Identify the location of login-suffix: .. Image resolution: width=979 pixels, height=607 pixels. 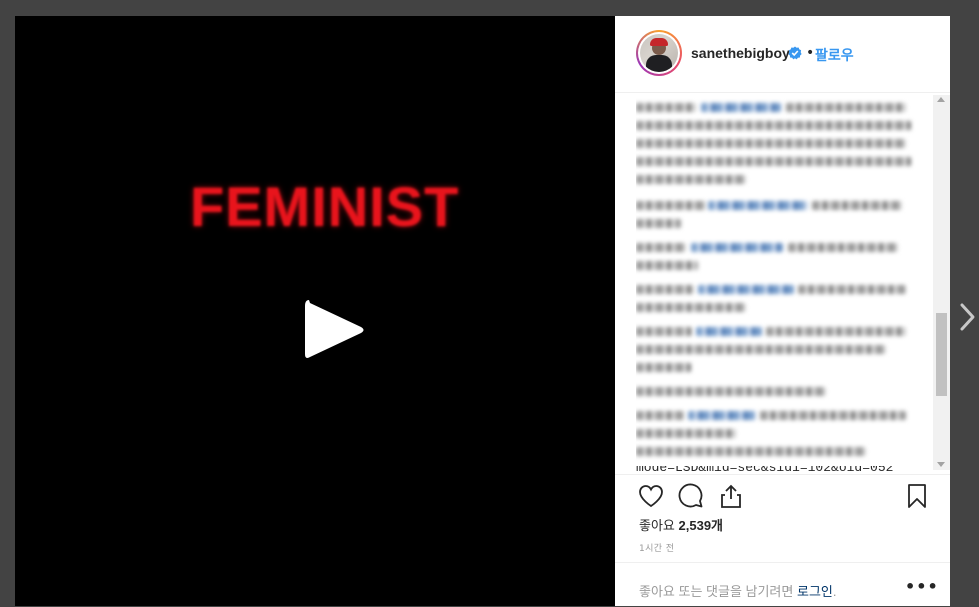
(834, 591).